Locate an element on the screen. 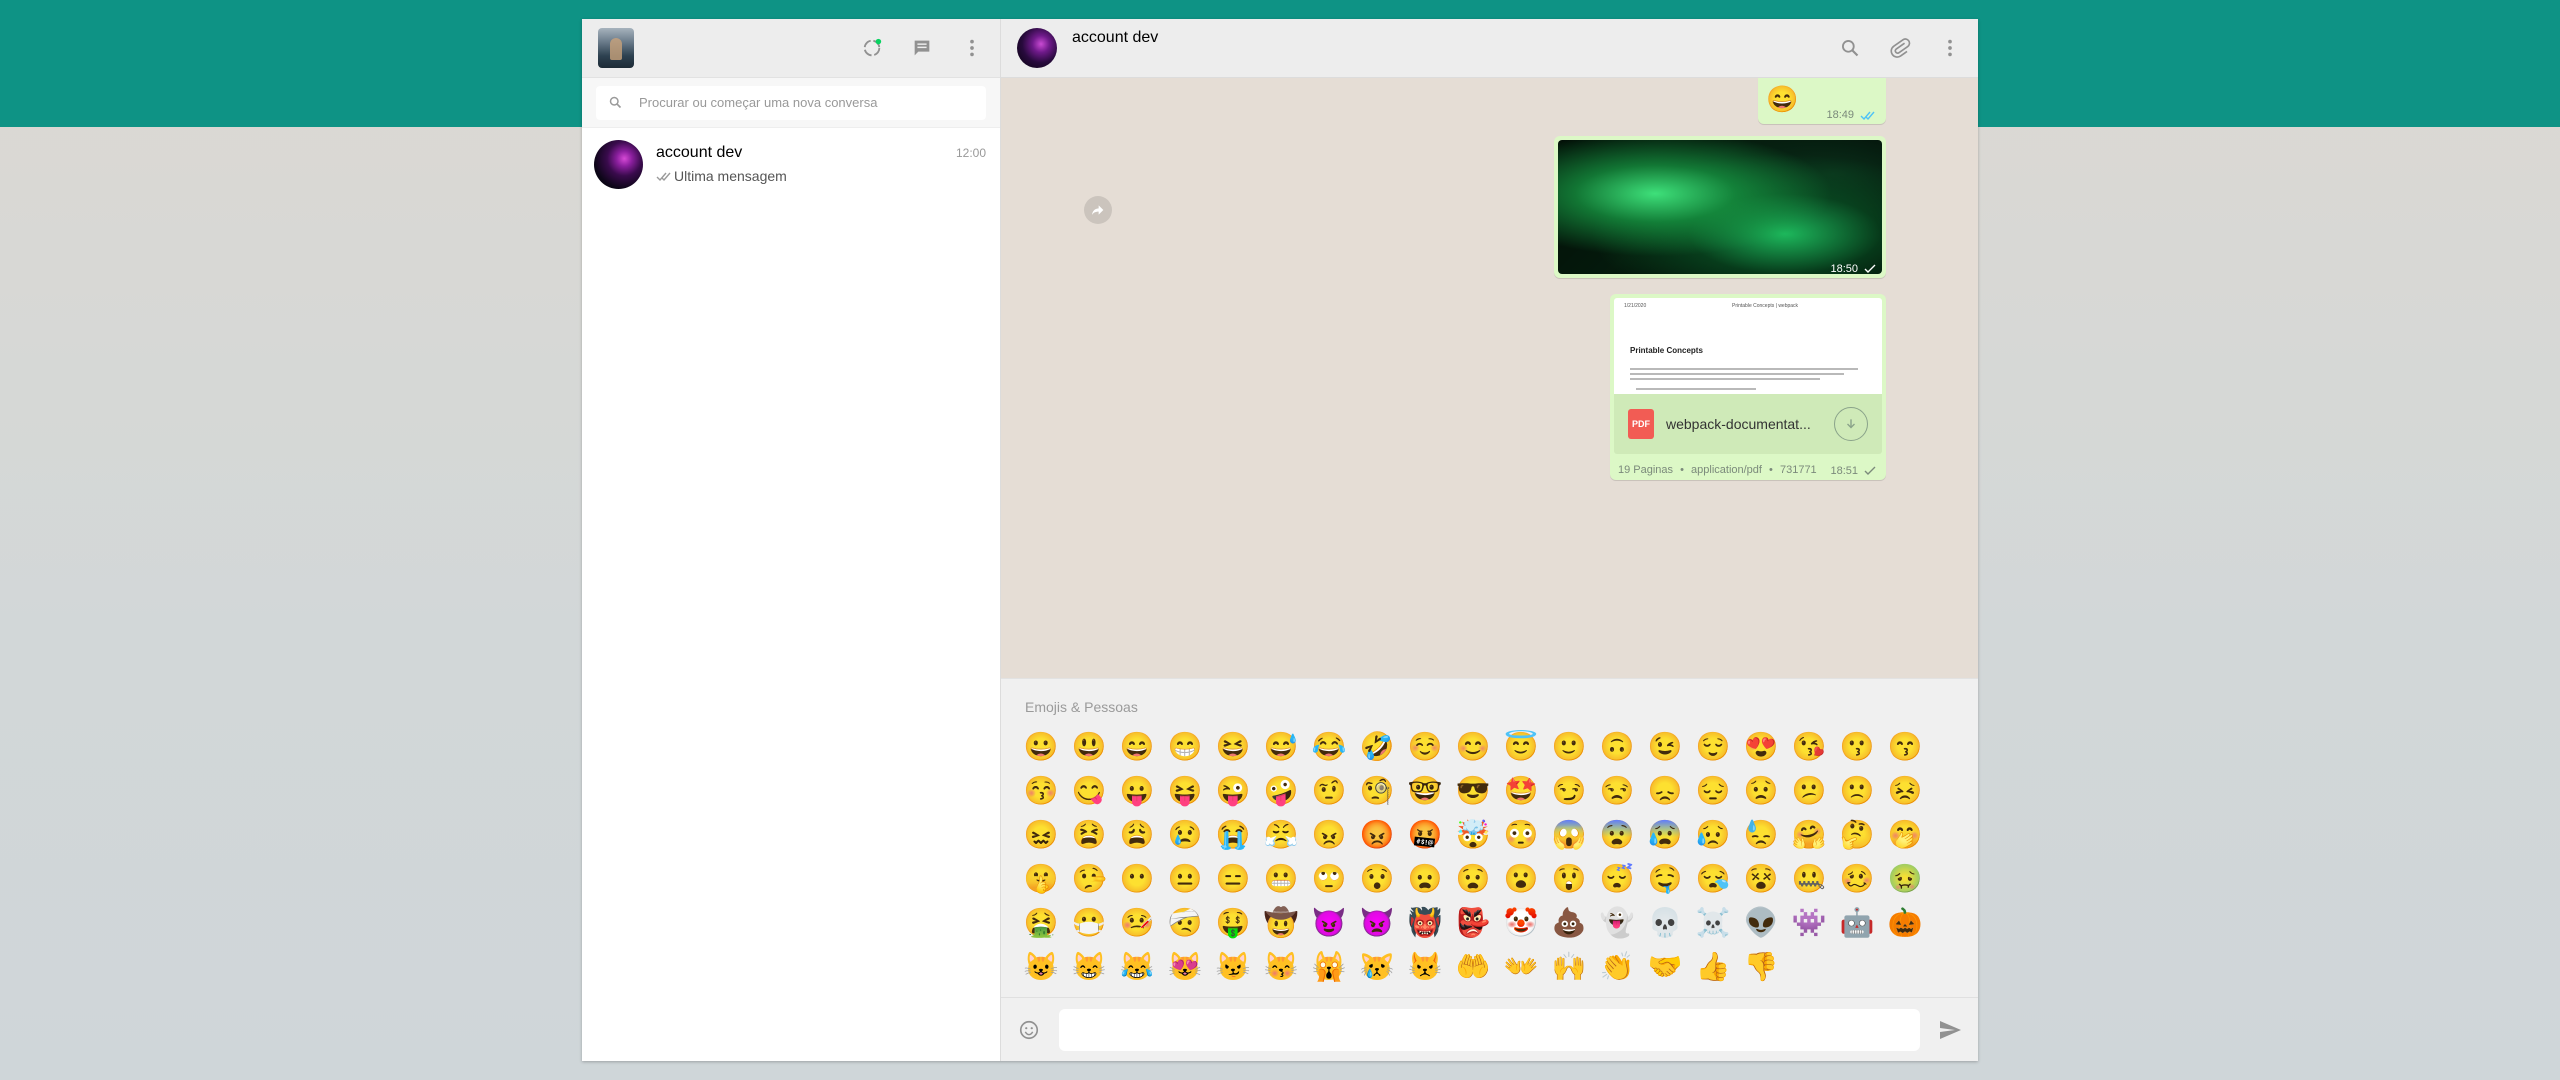 This screenshot has width=2560, height=1080. emoji-cell: 👍 is located at coordinates (1713, 967).